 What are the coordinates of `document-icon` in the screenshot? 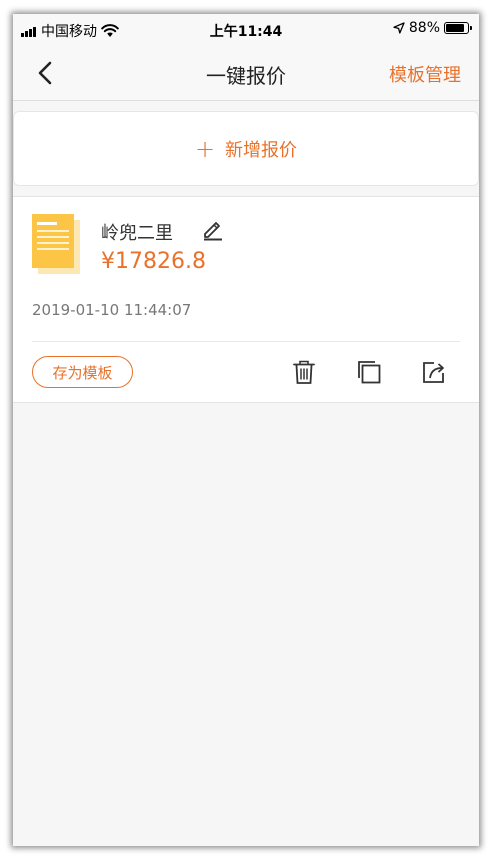 It's located at (56, 244).